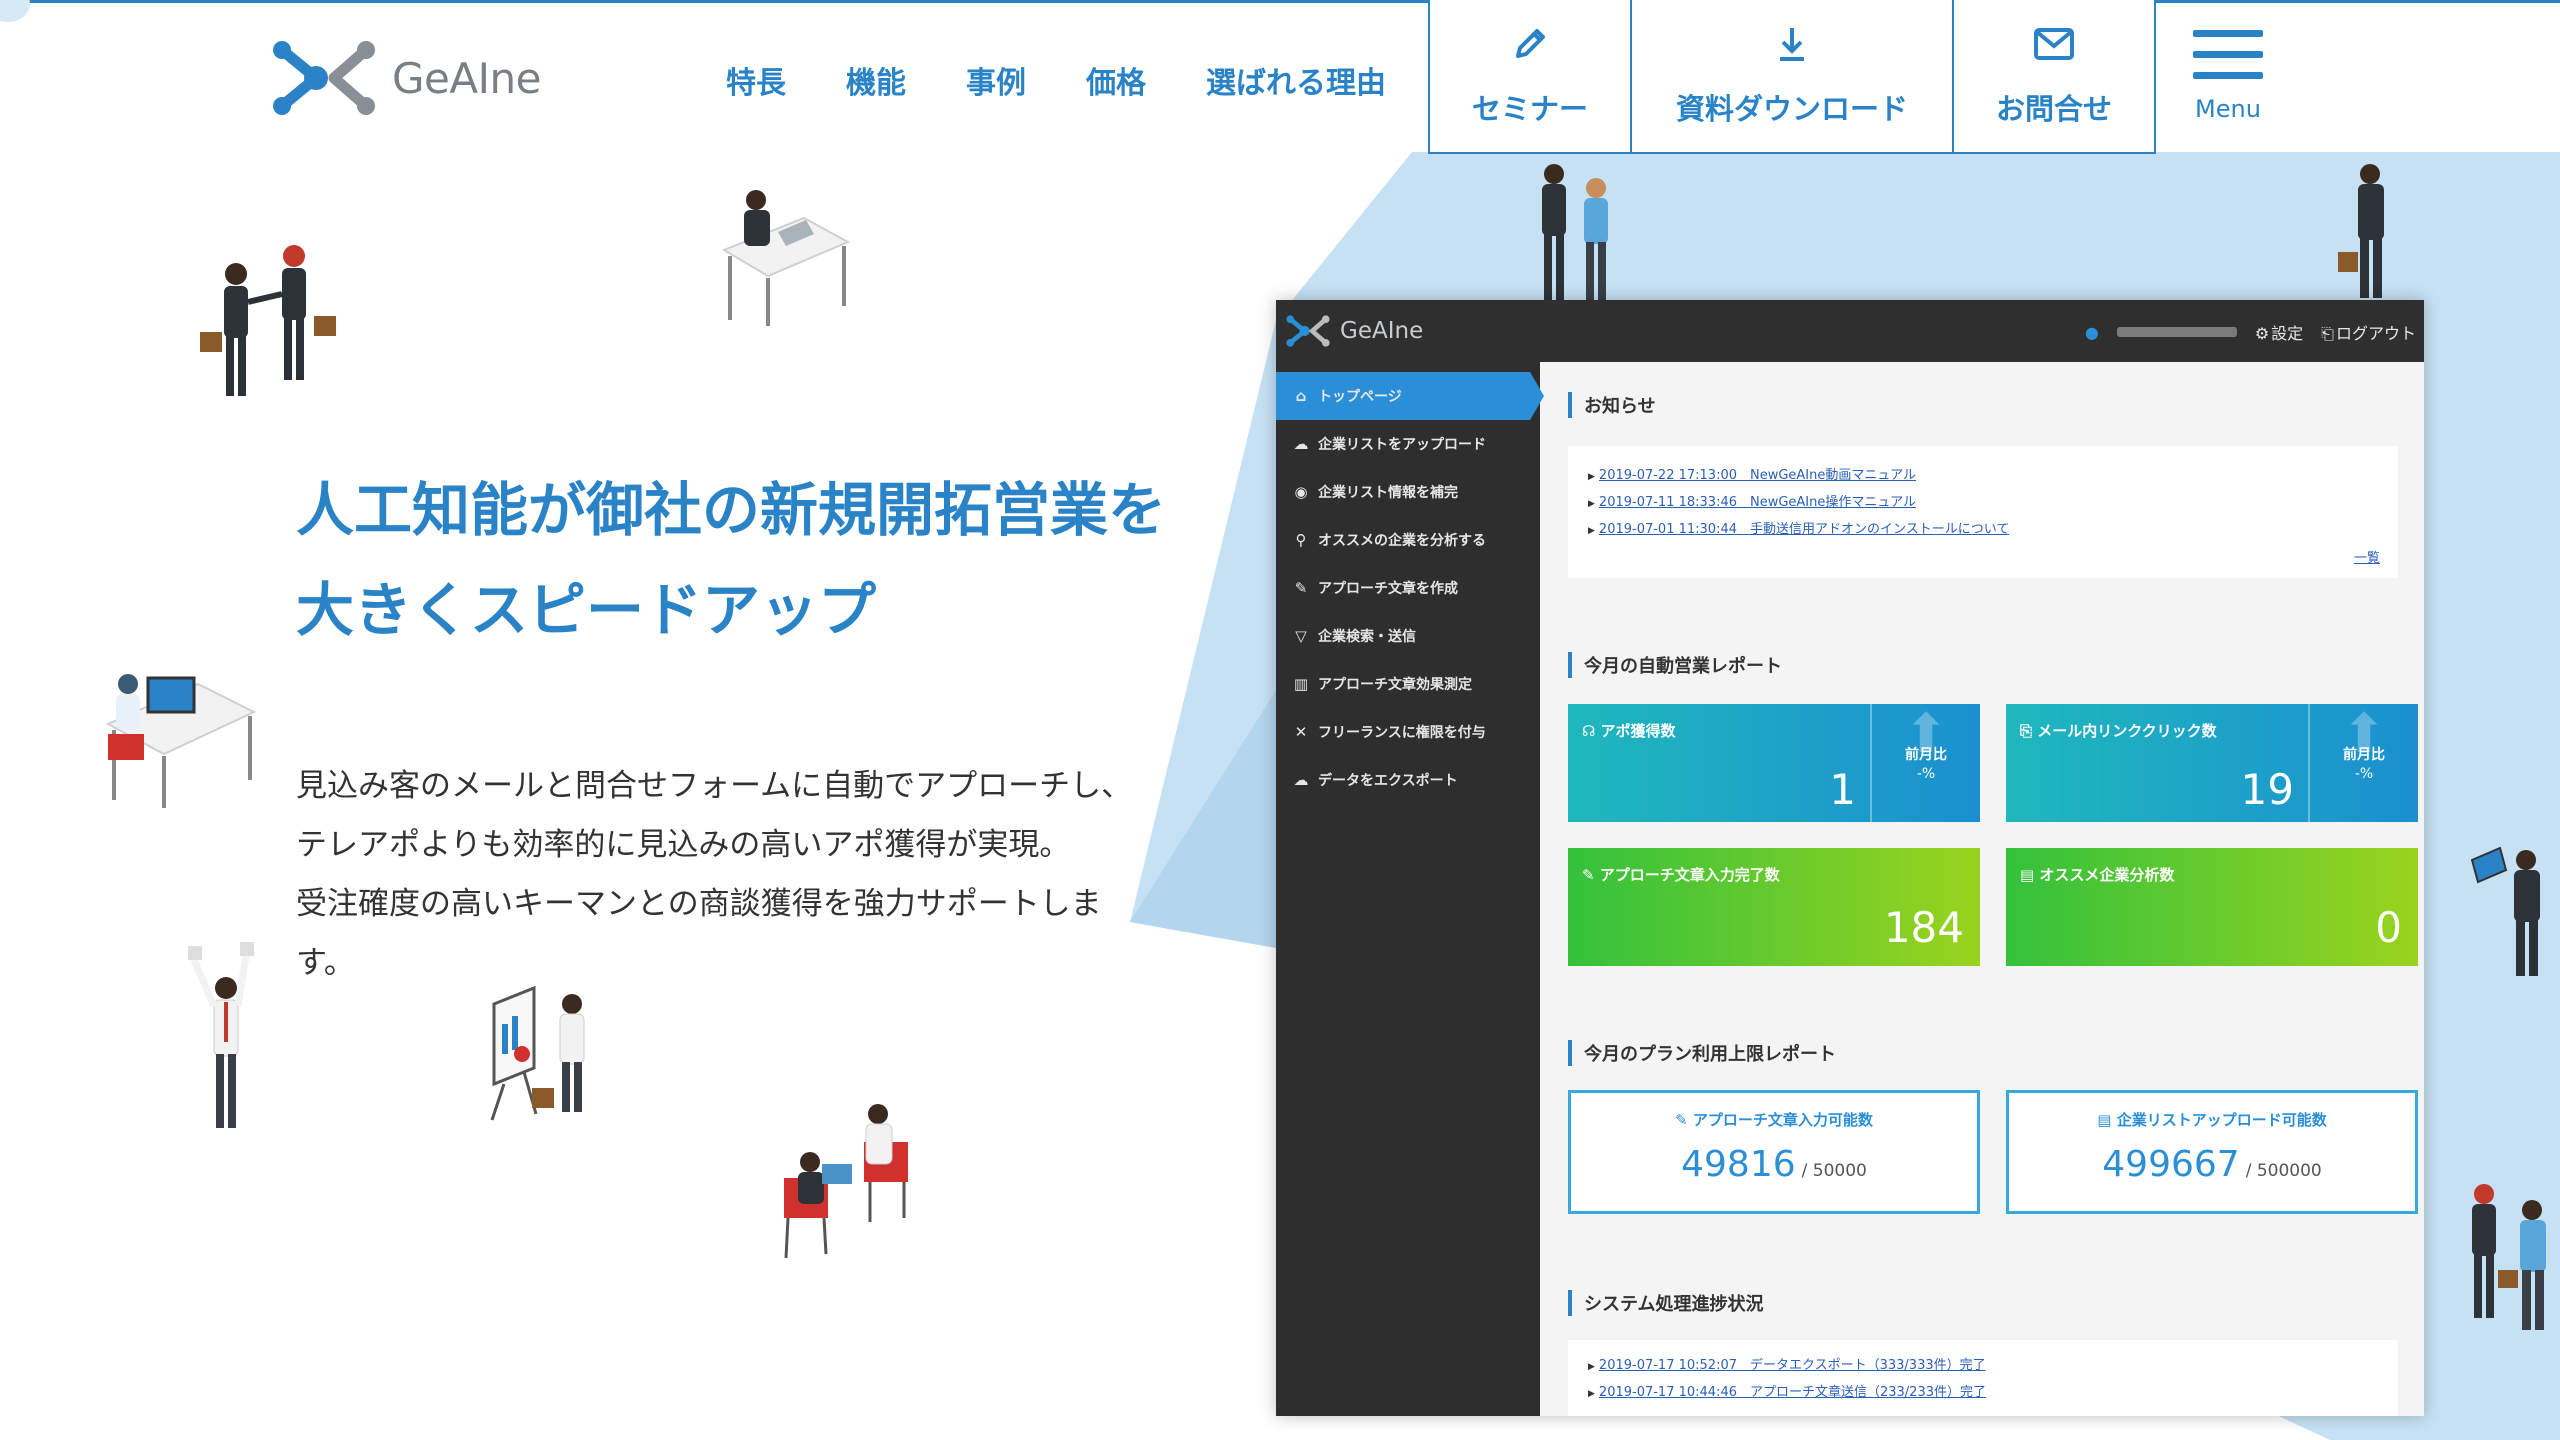 The image size is (2560, 1440). I want to click on nav-reasons: 選ばれる理由, so click(1296, 80).